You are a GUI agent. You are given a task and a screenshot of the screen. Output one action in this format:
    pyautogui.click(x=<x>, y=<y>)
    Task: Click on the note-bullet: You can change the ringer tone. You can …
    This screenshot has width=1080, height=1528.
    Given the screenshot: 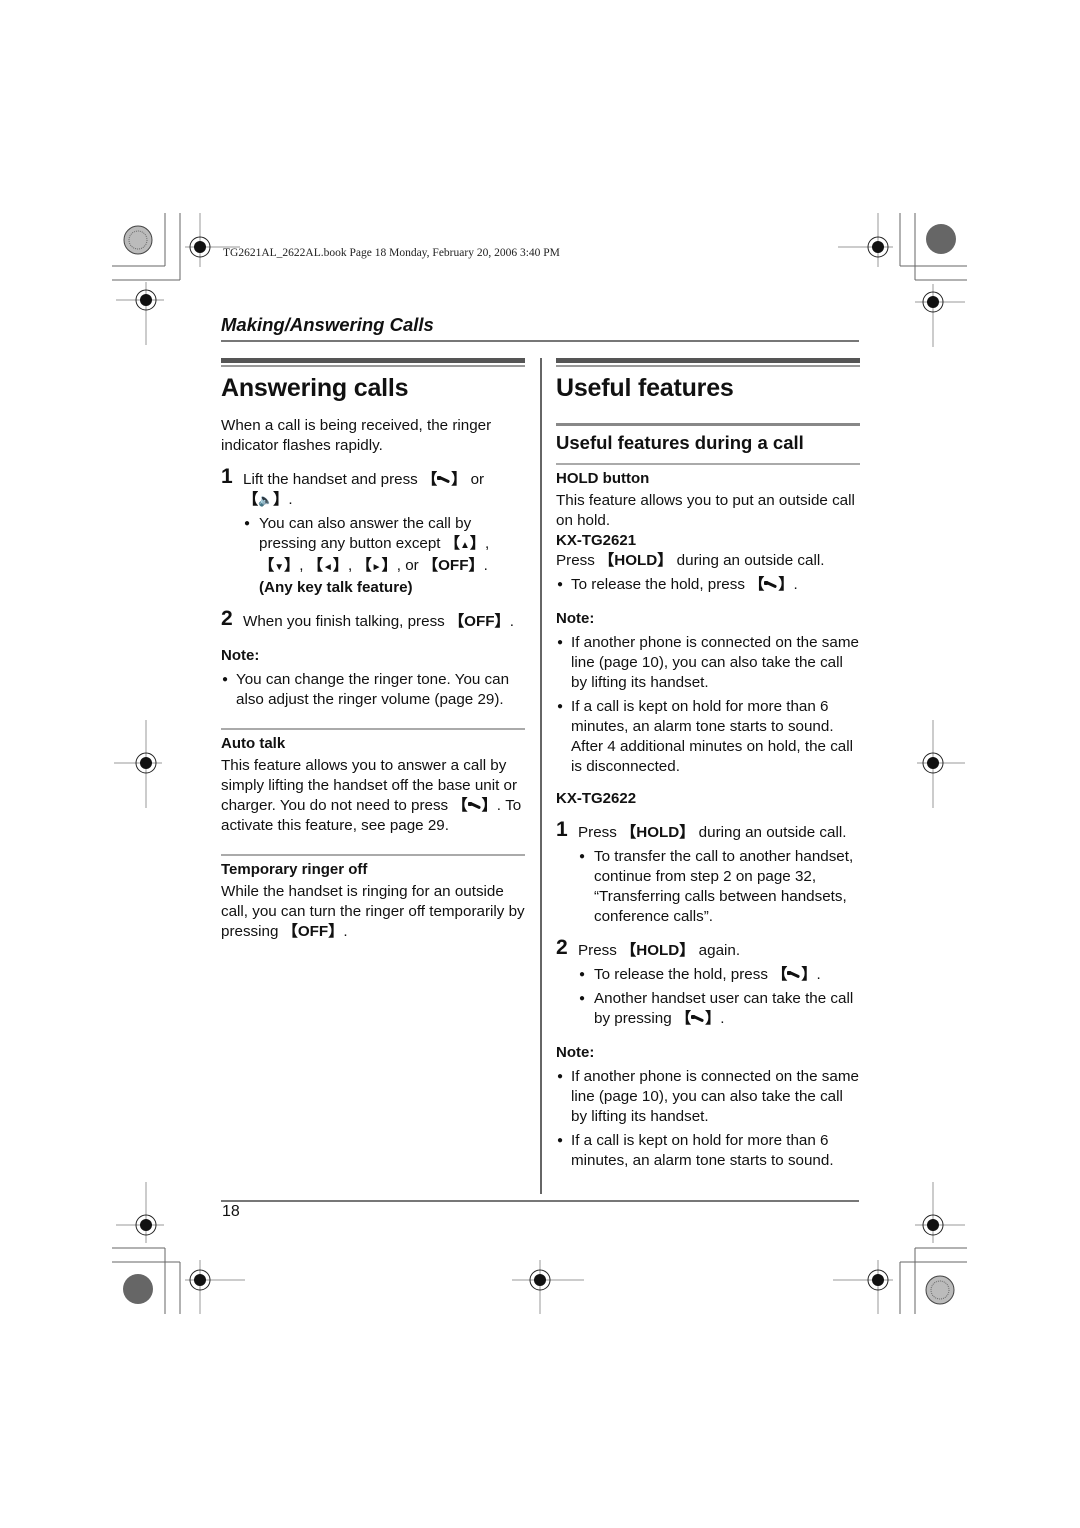 What is the action you would take?
    pyautogui.click(x=373, y=690)
    